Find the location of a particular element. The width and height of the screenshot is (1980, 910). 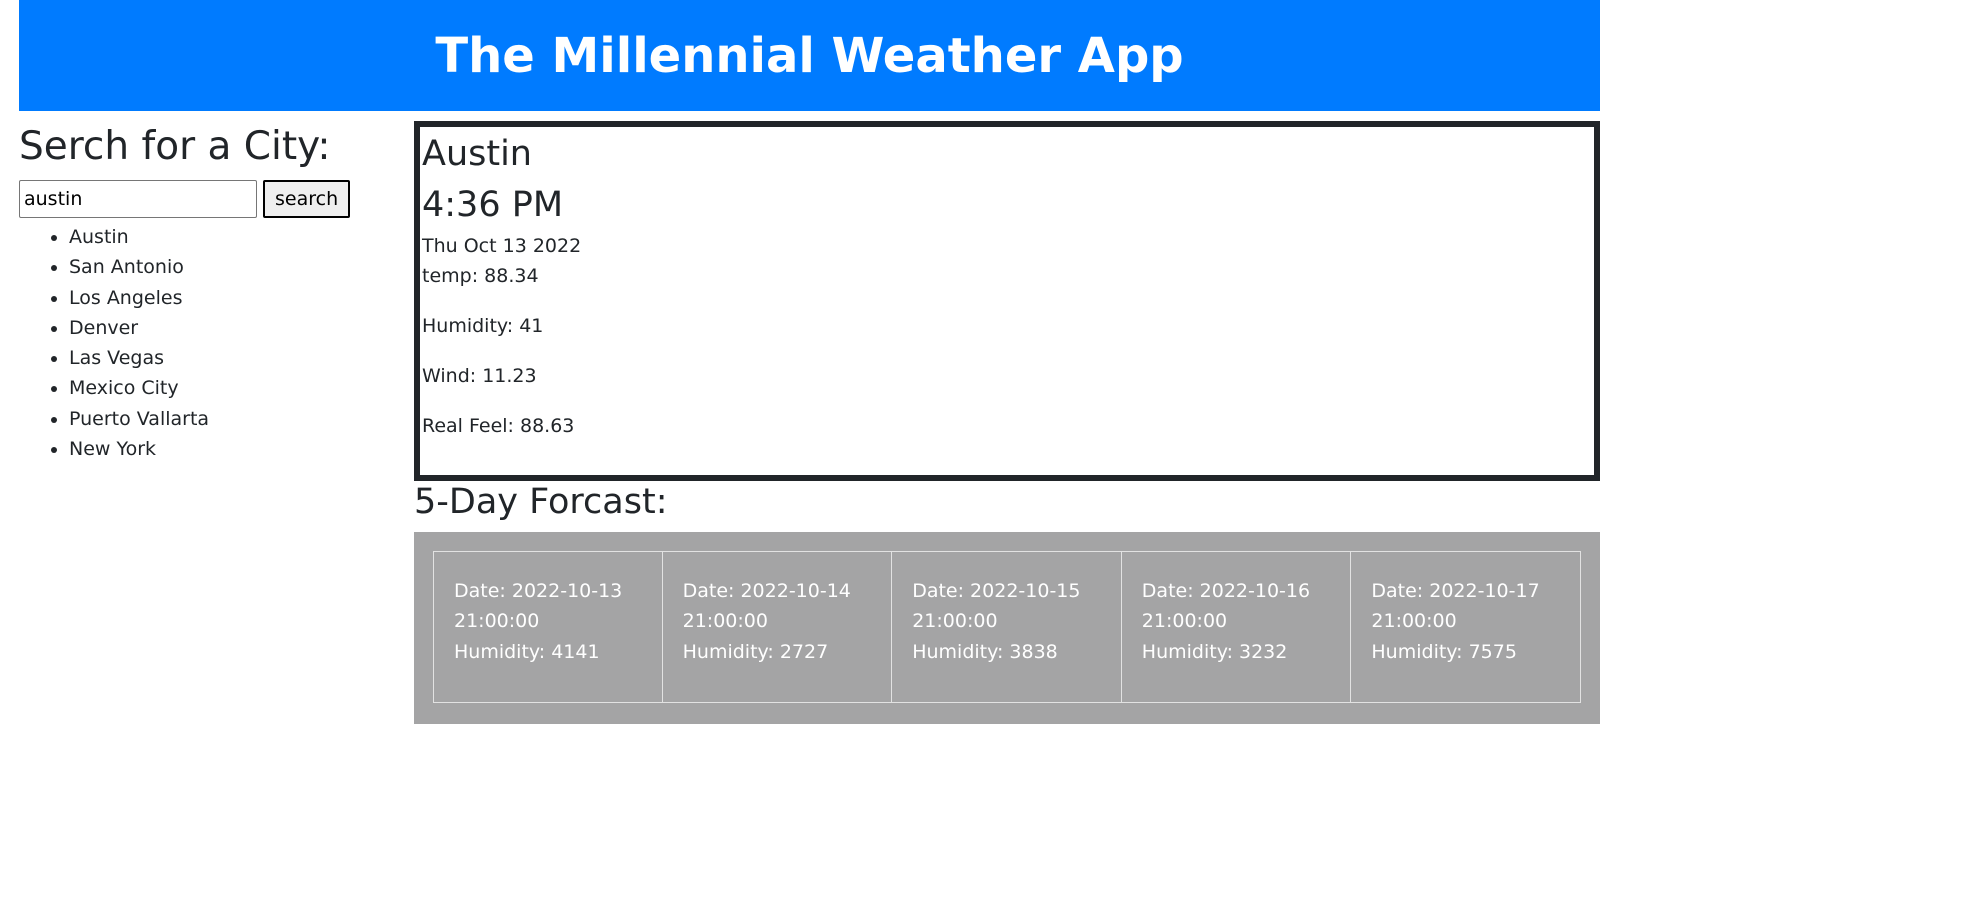

current-humidity: Humidity: 41 is located at coordinates (483, 326).